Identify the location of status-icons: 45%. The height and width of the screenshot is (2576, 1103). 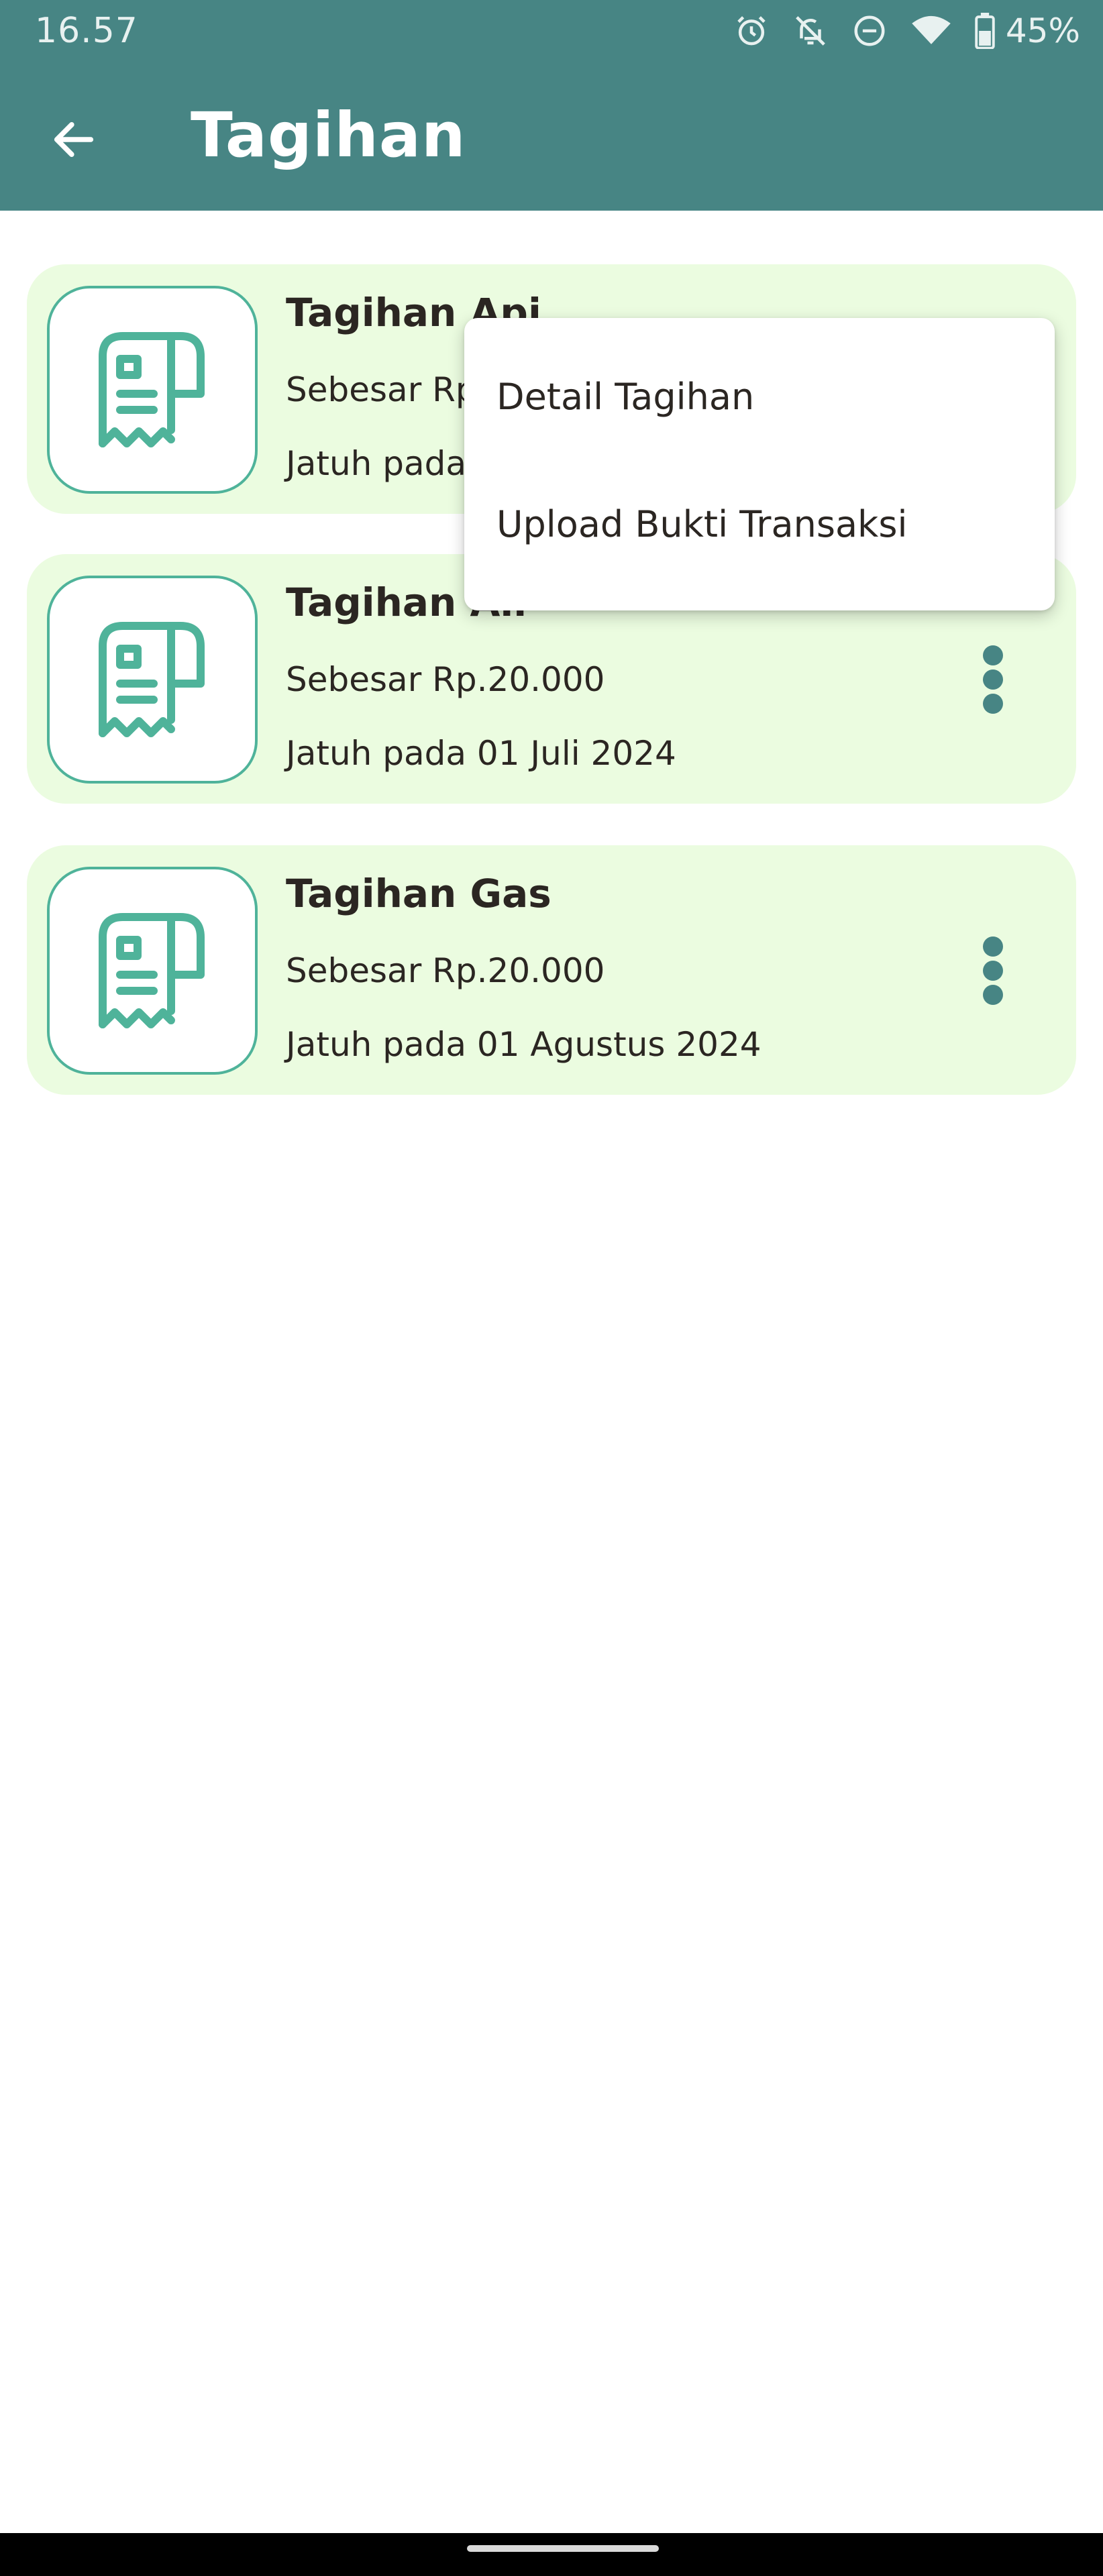
(907, 30).